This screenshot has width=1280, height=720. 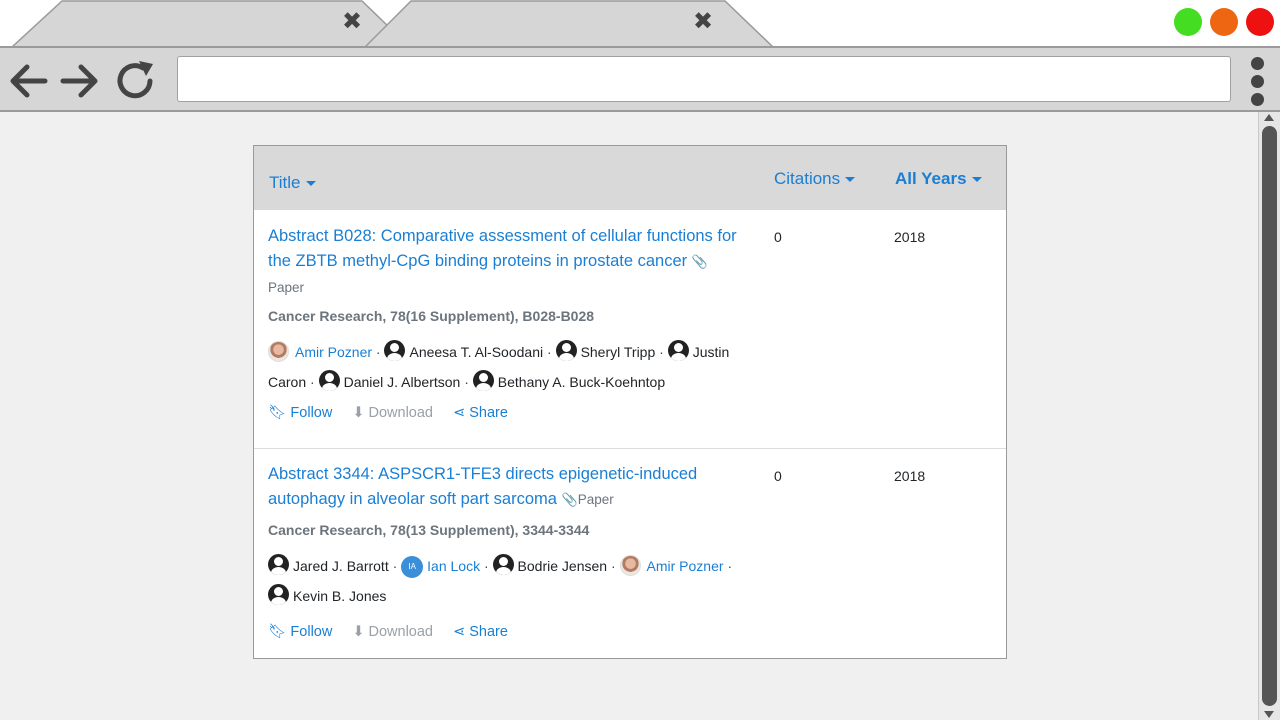 I want to click on author-name: Ian Lock, so click(x=453, y=566).